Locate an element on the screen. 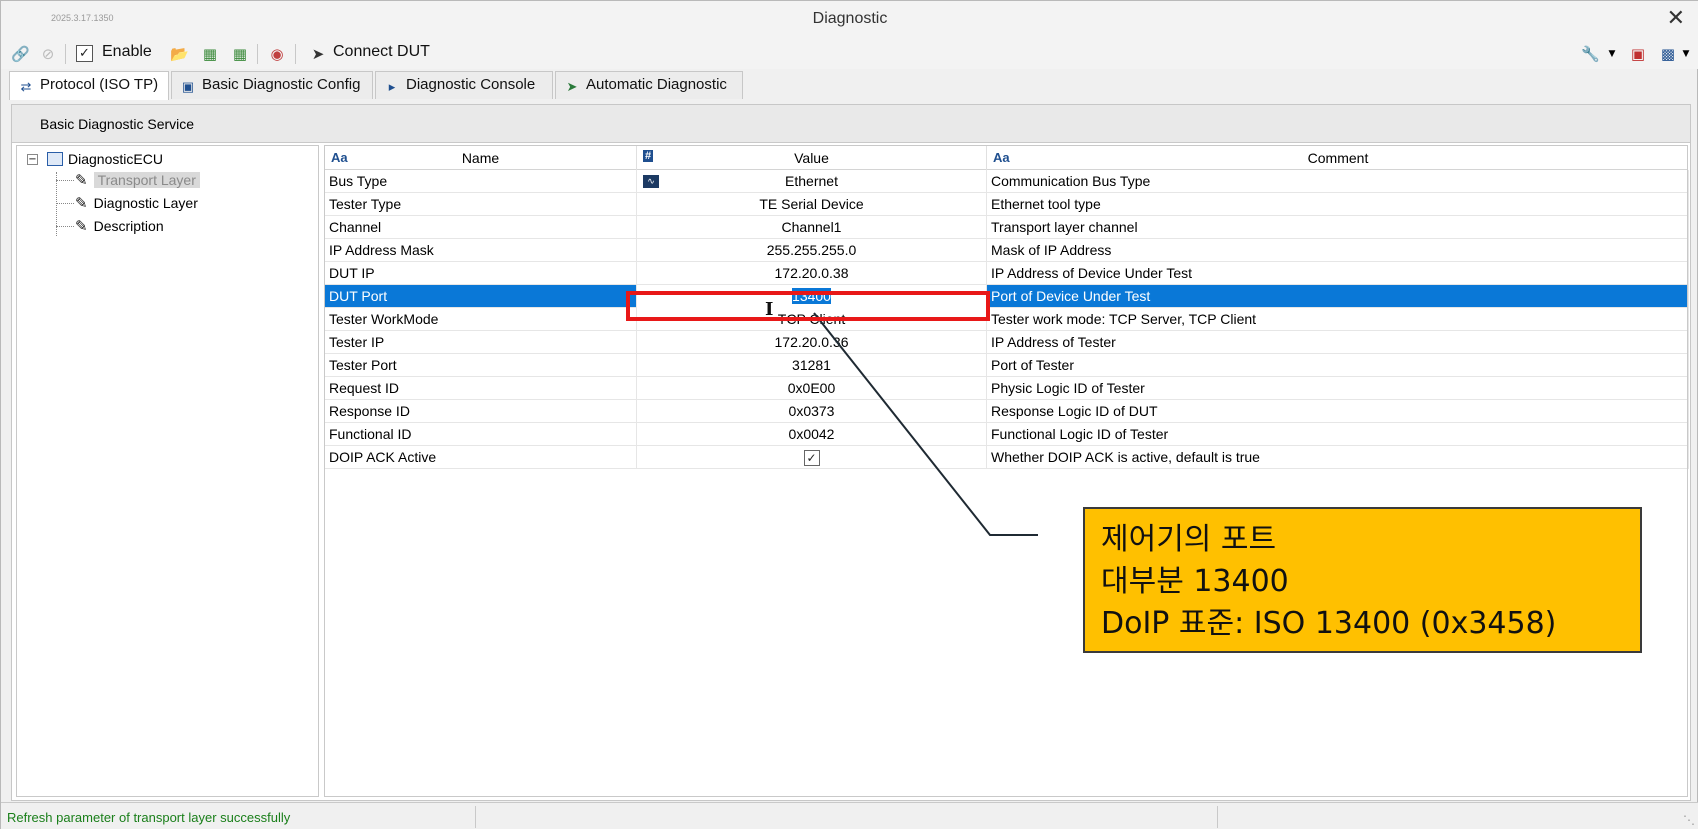 The width and height of the screenshot is (1698, 829). cell-name: DUT Port is located at coordinates (481, 296).